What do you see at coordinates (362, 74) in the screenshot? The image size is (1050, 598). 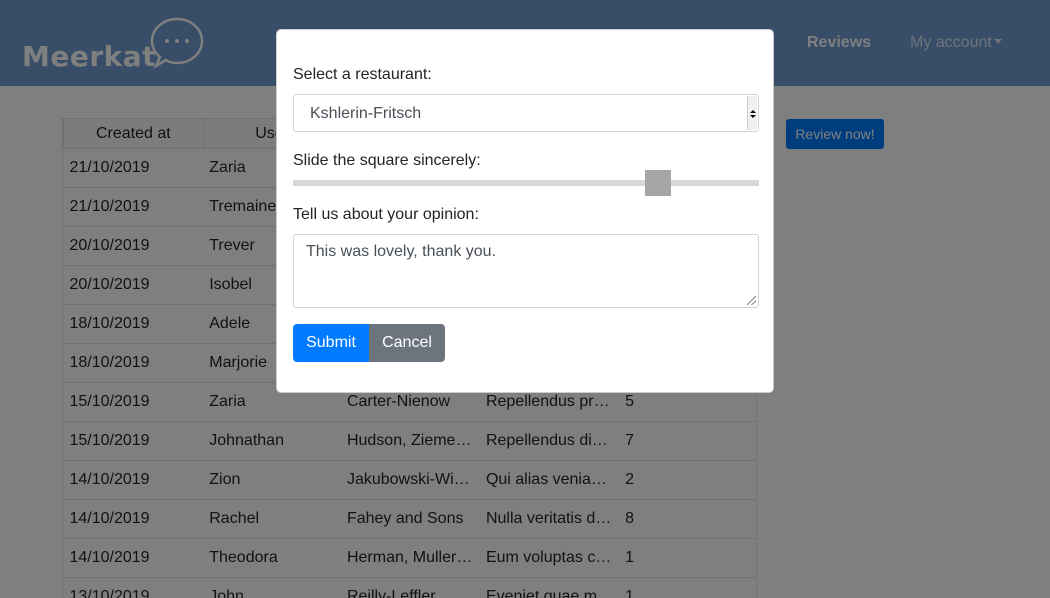 I see `restaurant-label: Select a restaurant:` at bounding box center [362, 74].